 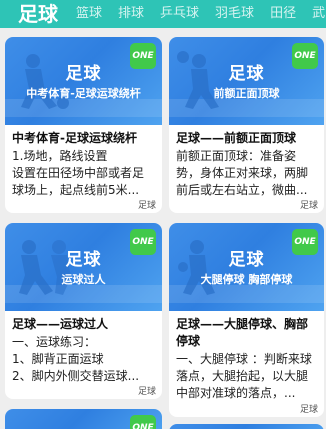 What do you see at coordinates (83, 279) in the screenshot?
I see `thumb-subtitle: 运球过人` at bounding box center [83, 279].